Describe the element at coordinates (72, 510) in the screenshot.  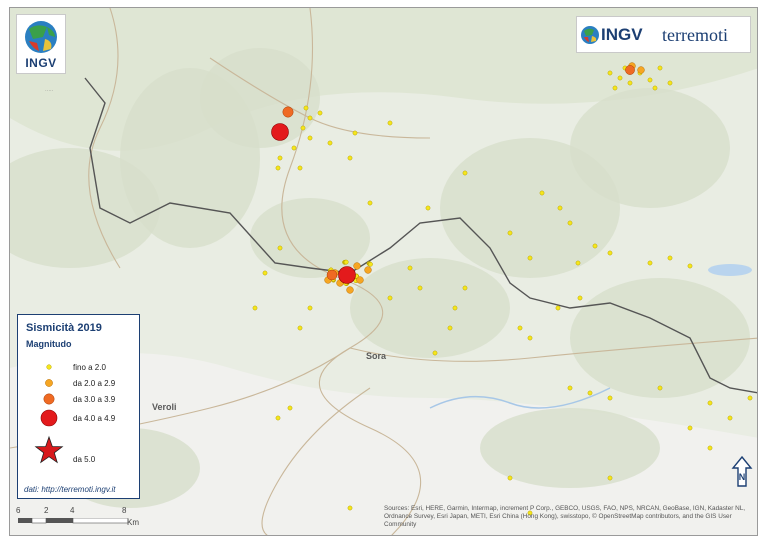
I see `scale-tick-4: 4` at that location.